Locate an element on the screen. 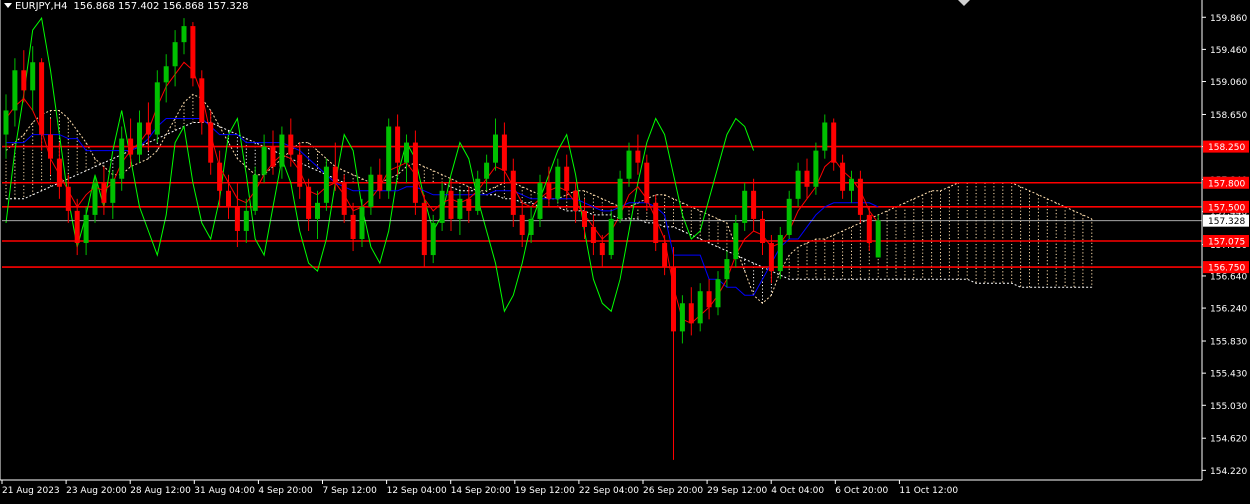 The height and width of the screenshot is (504, 1250). x-tick-label: 31 Aug 04:00 is located at coordinates (224, 491).